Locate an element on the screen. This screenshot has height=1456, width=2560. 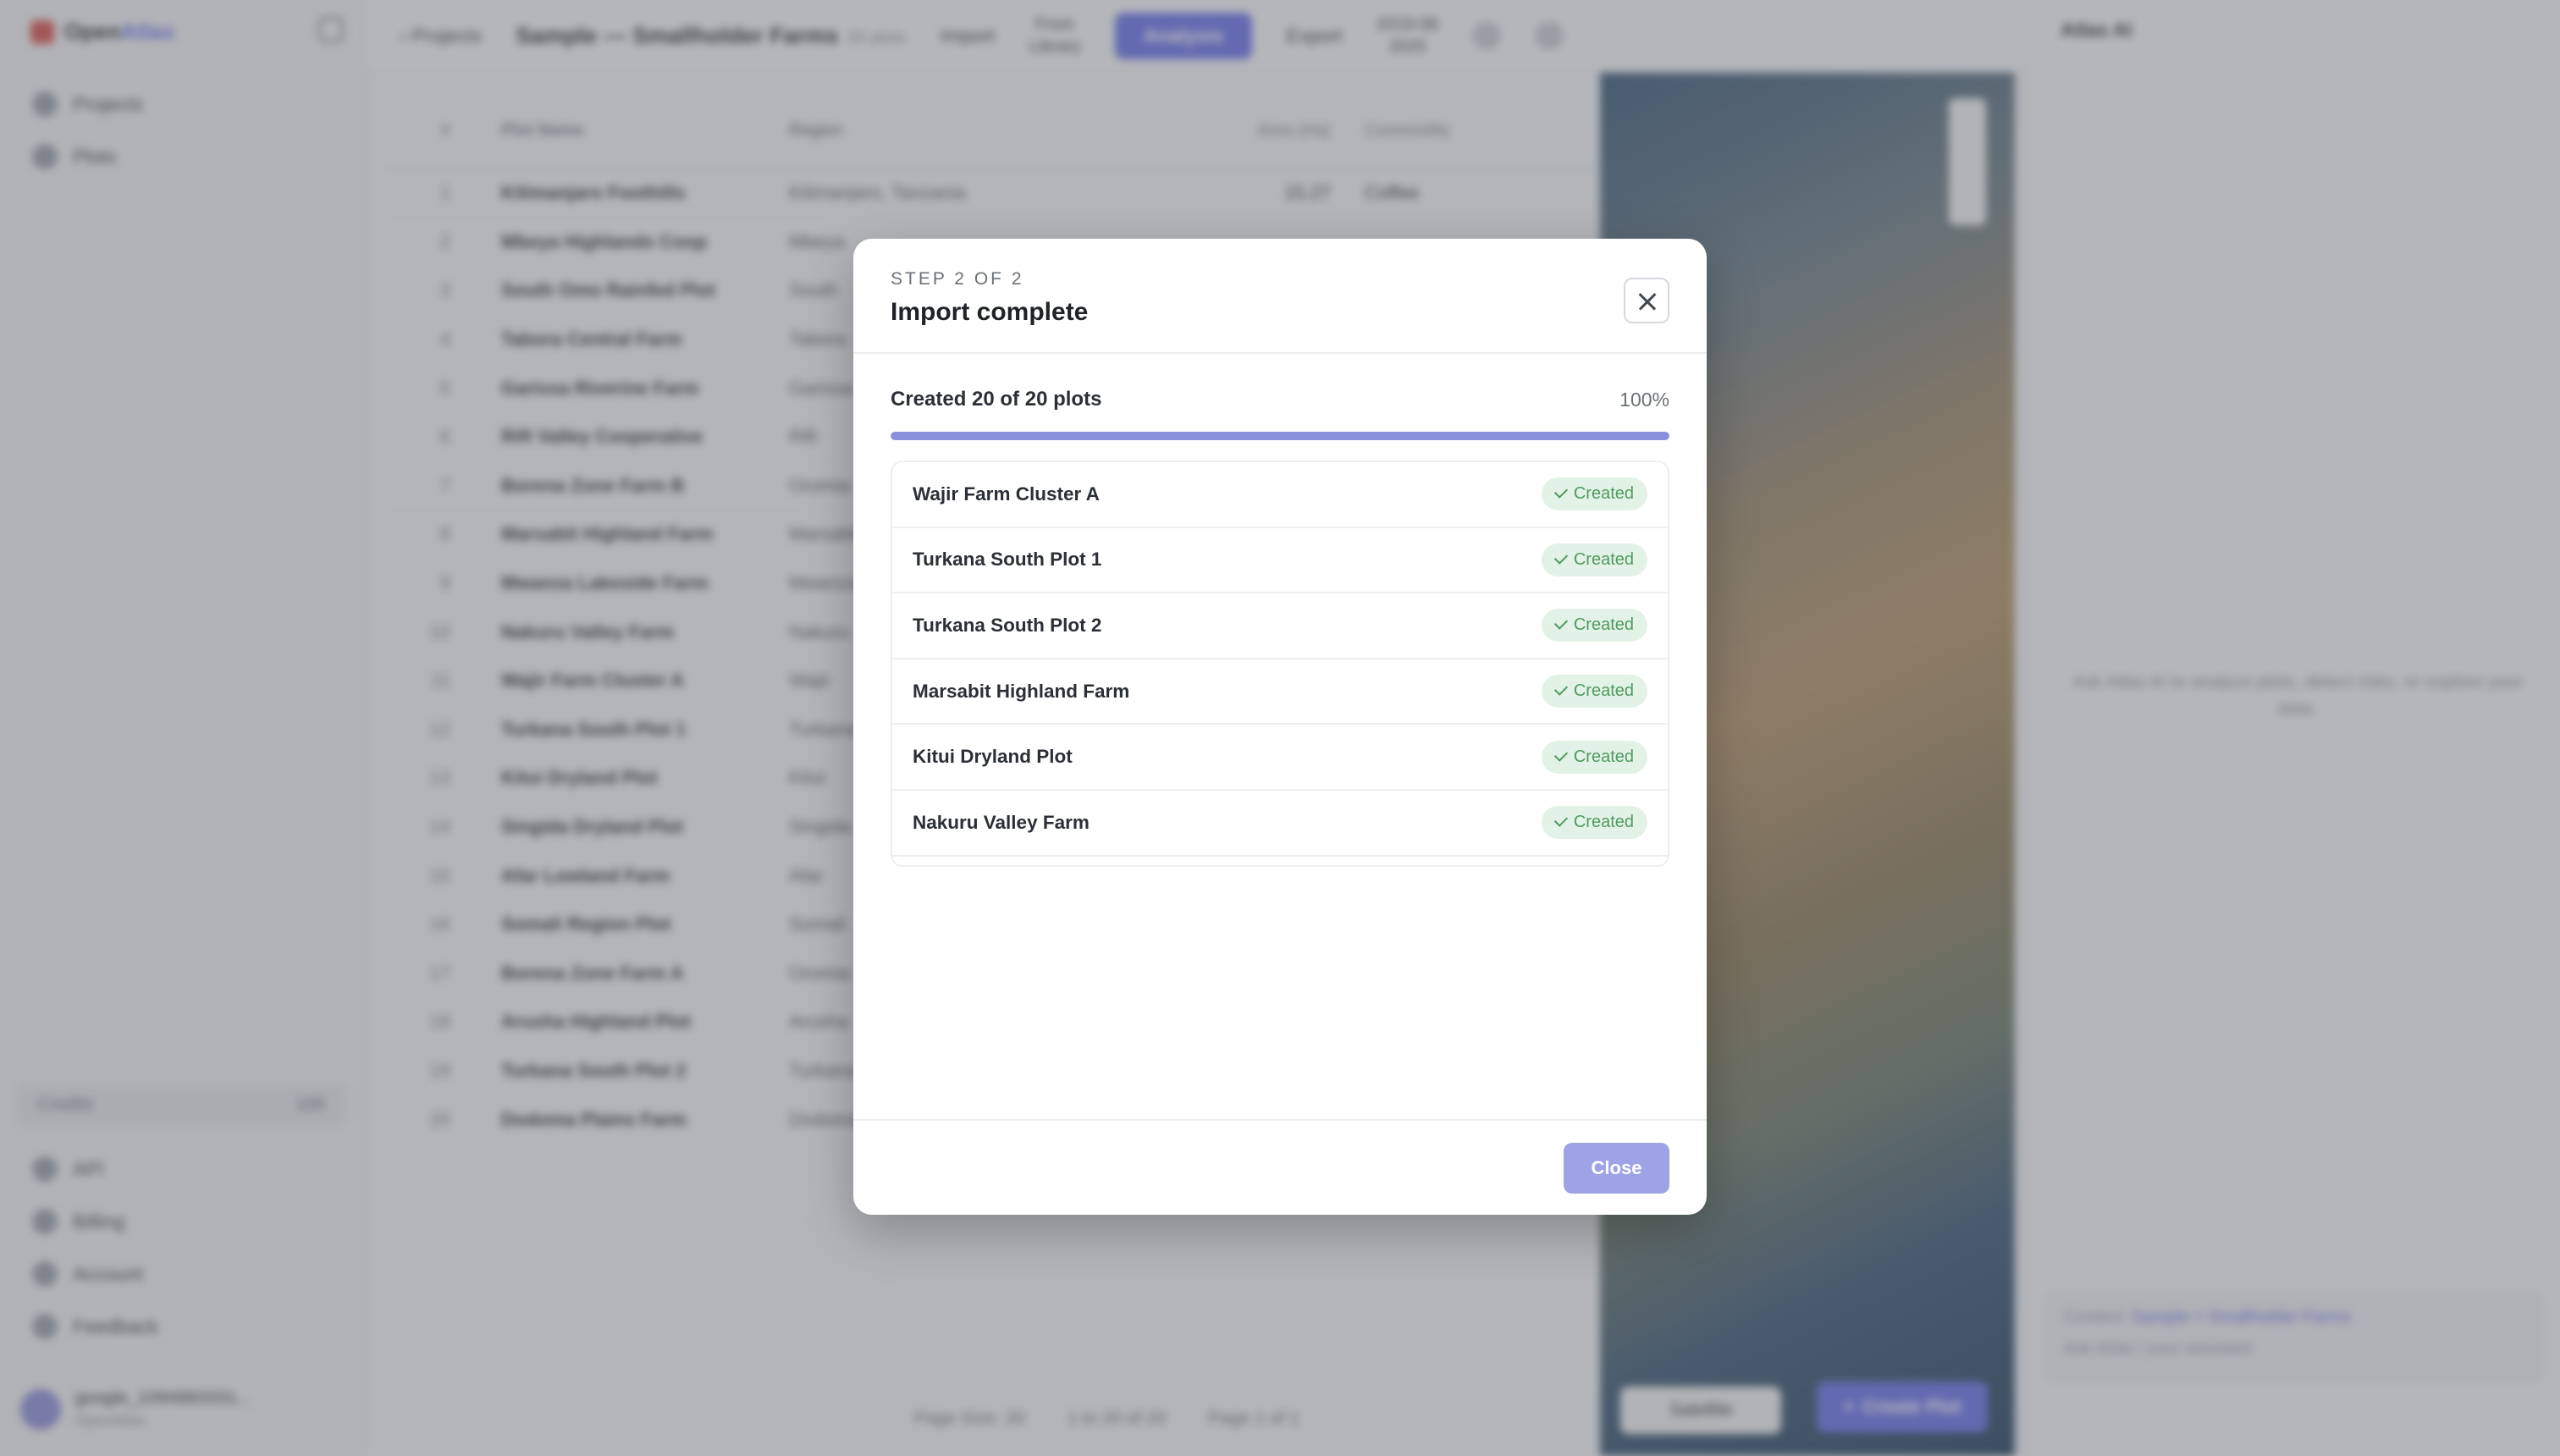
list-item: Wajir Farm Cluster A Created is located at coordinates (1280, 495).